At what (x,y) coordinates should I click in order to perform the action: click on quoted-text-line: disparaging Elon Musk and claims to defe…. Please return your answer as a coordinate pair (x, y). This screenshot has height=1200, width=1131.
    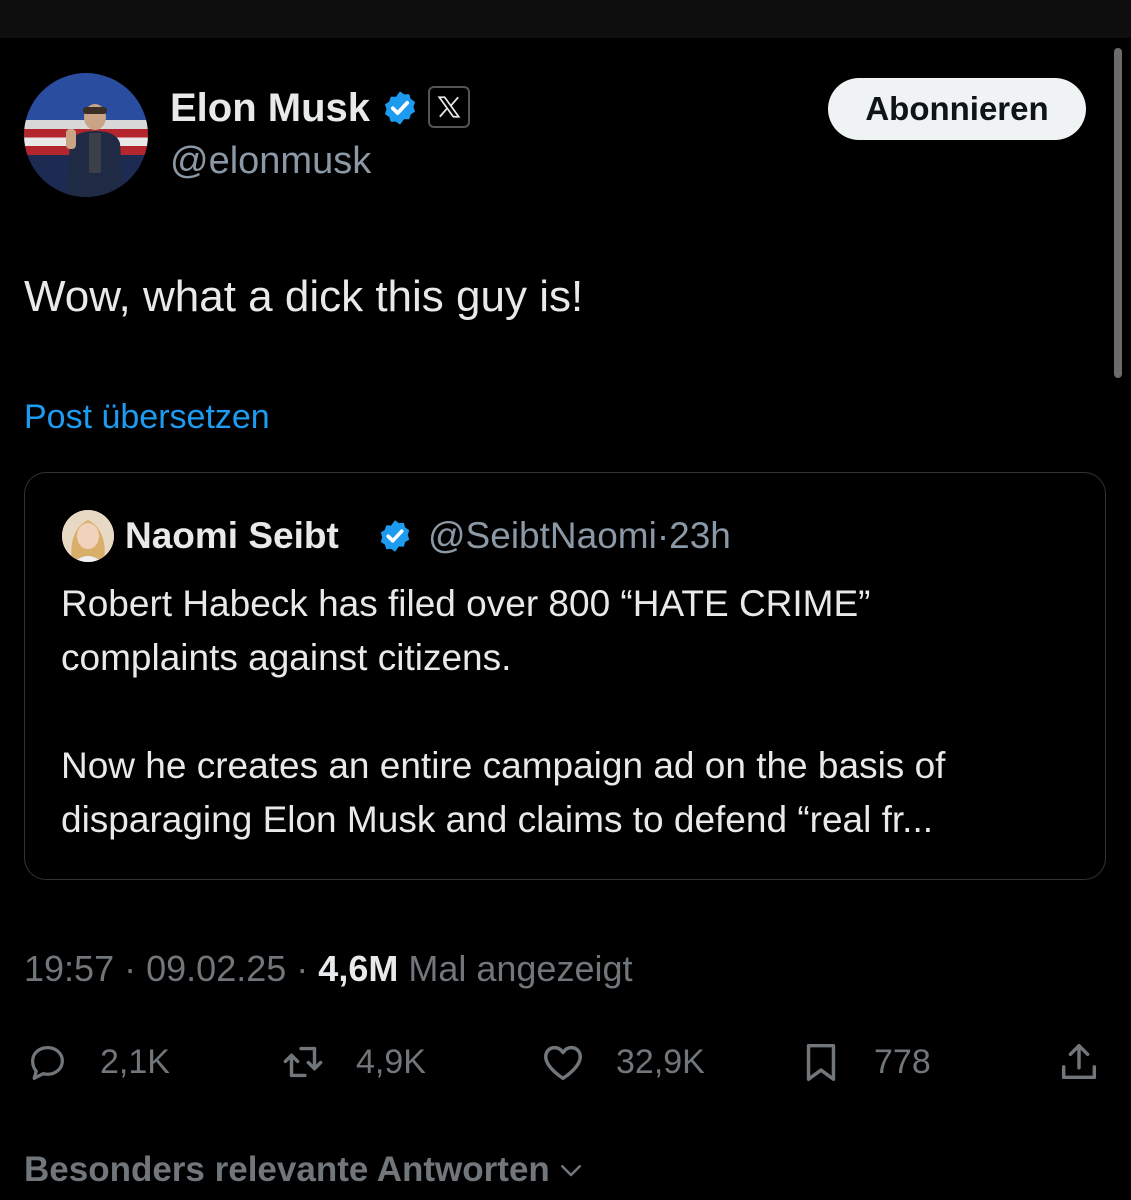
    Looking at the image, I should click on (497, 819).